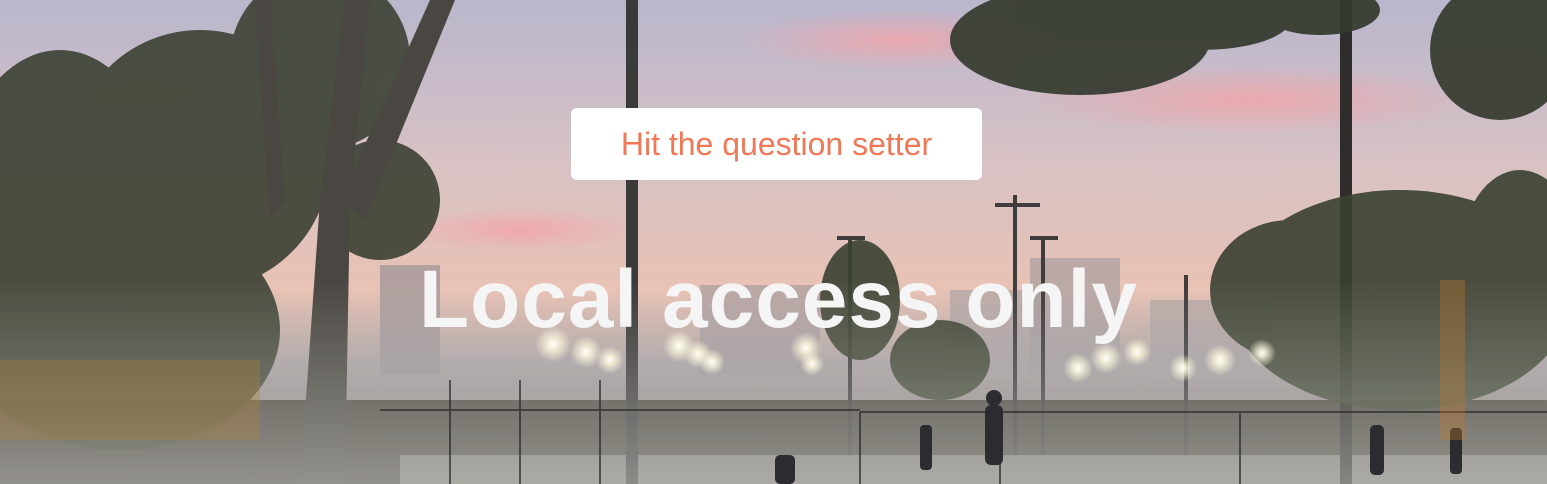  Describe the element at coordinates (776, 144) in the screenshot. I see `hit-question-setter-button: Hit the question setter` at that location.